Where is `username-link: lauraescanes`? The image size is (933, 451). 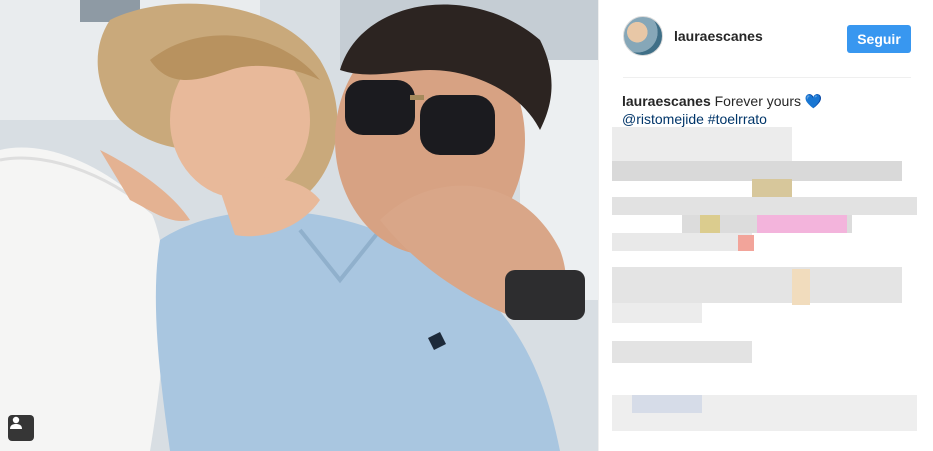
username-link: lauraescanes is located at coordinates (718, 36).